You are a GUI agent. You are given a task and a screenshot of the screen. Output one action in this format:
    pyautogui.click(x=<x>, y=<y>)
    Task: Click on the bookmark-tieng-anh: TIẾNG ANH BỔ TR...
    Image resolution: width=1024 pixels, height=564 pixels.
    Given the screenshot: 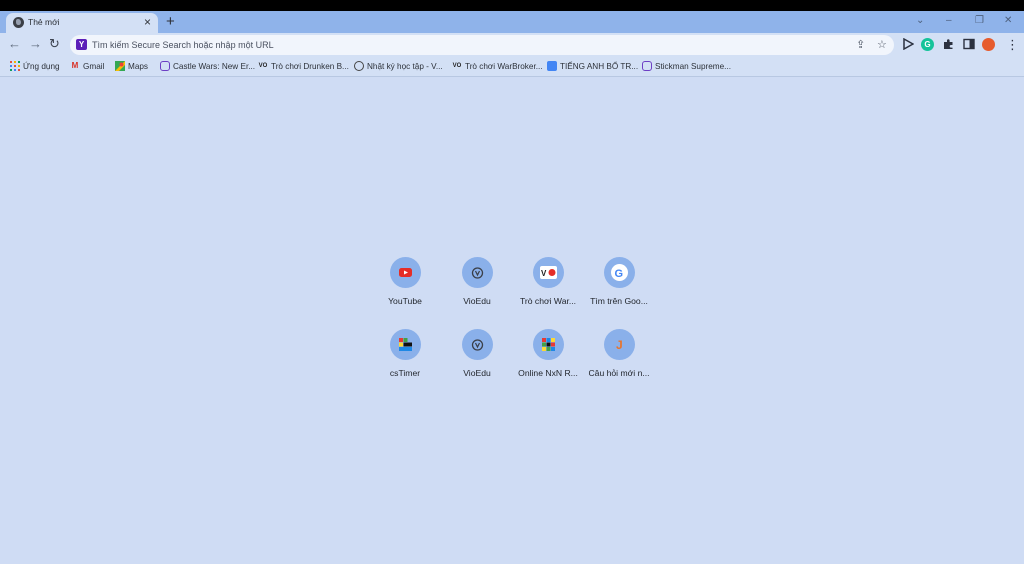 What is the action you would take?
    pyautogui.click(x=592, y=66)
    